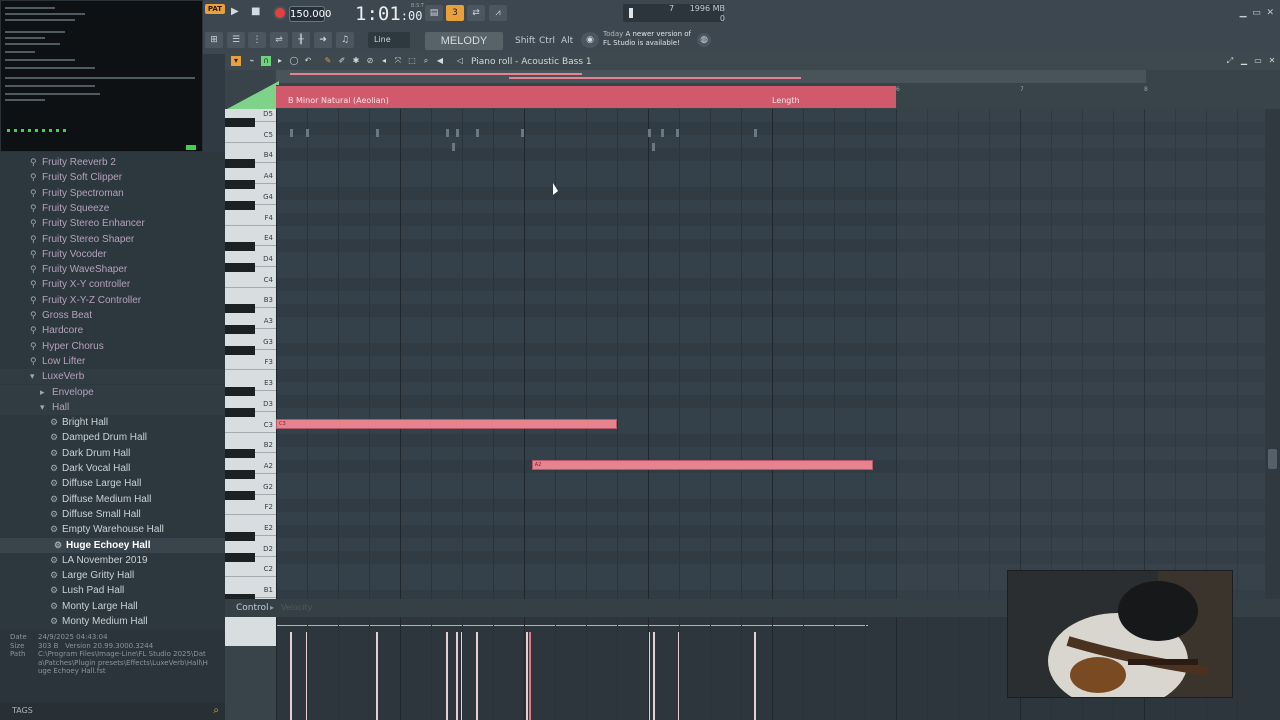 This screenshot has width=1280, height=720. What do you see at coordinates (112, 377) in the screenshot?
I see `browser-item: ▾ LuxeVerb` at bounding box center [112, 377].